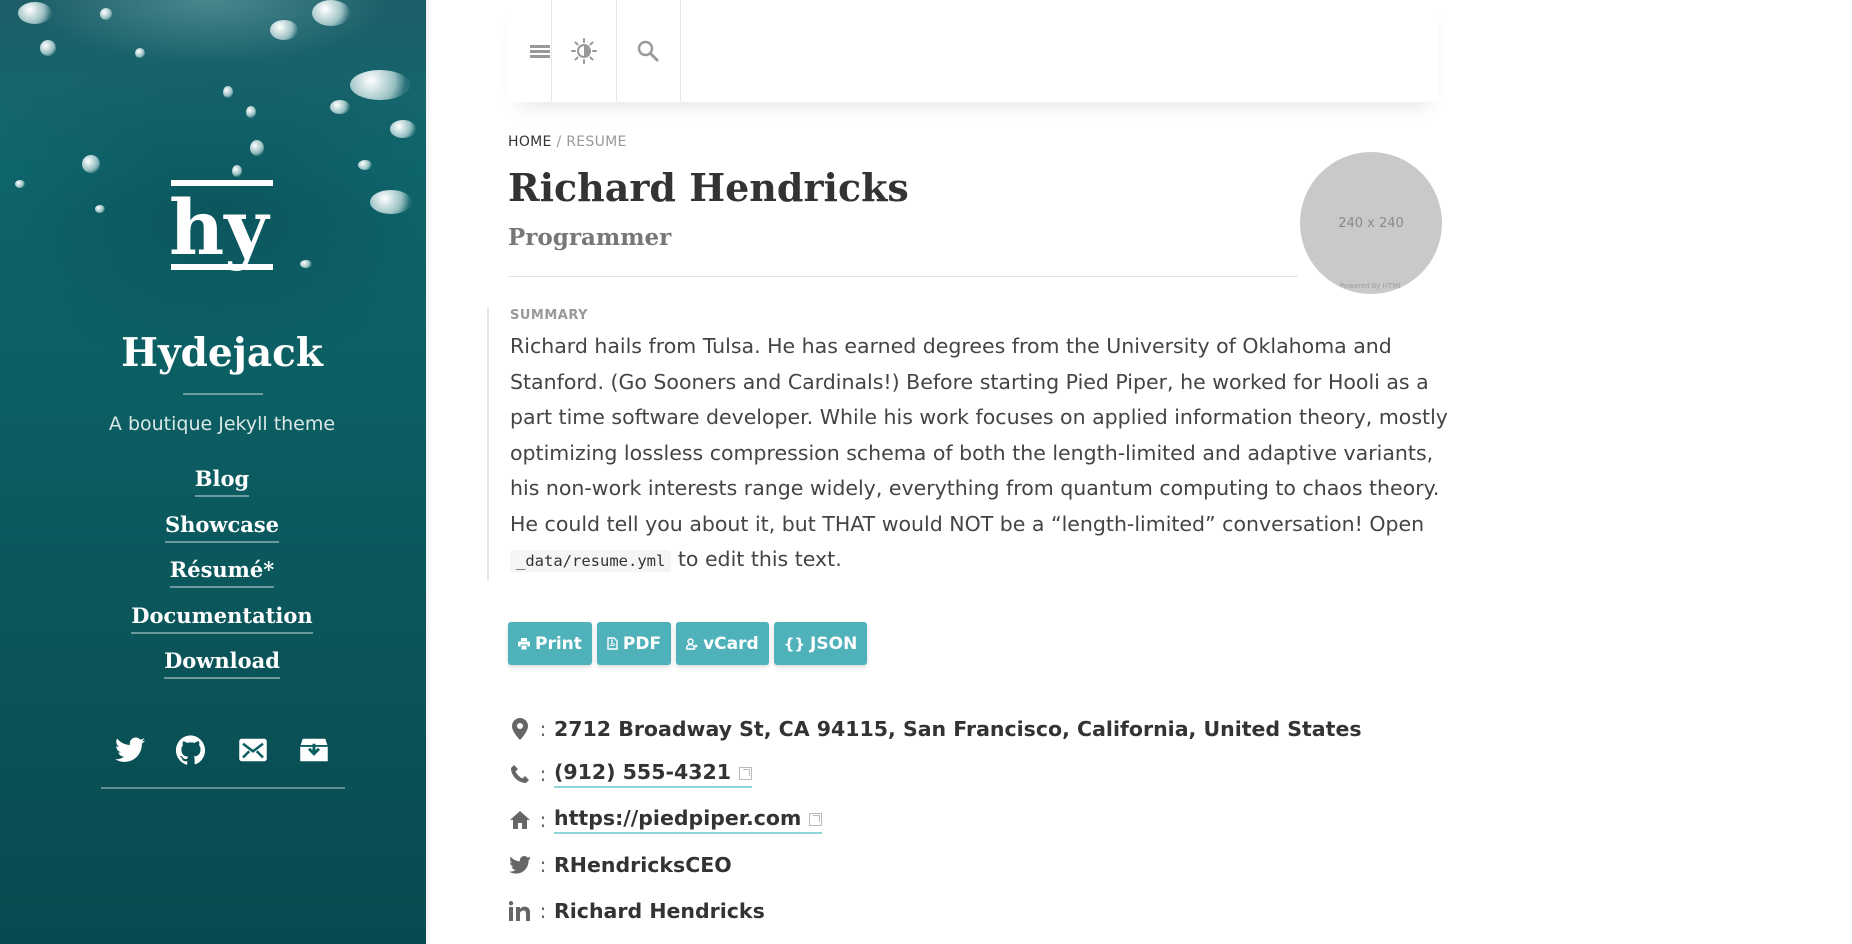 The image size is (1852, 944). Describe the element at coordinates (524, 643) in the screenshot. I see `print-icon` at that location.